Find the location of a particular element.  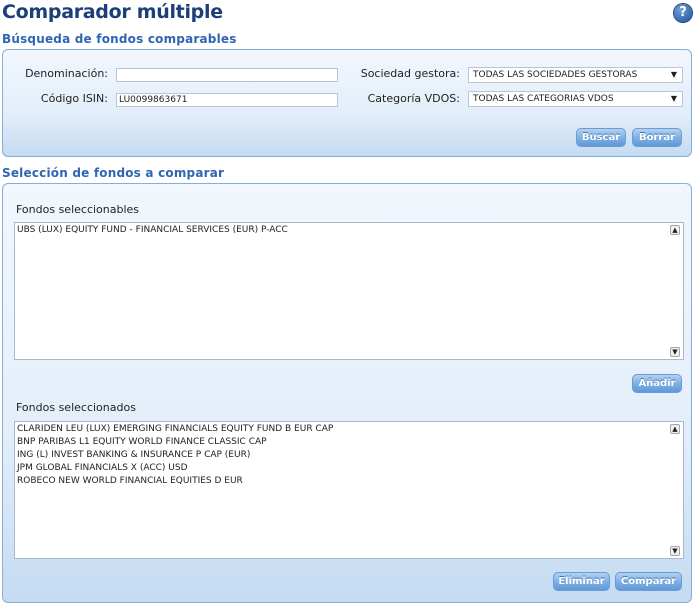

search-section-title: Búsqueda de fondos comparables is located at coordinates (119, 39).